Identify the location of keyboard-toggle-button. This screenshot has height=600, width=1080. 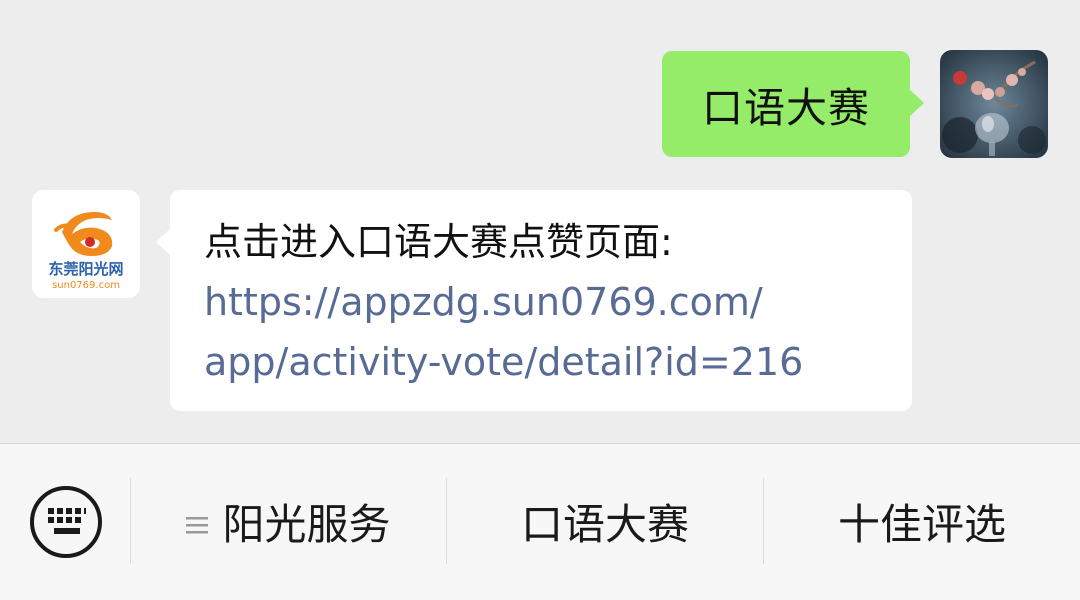
(66, 522).